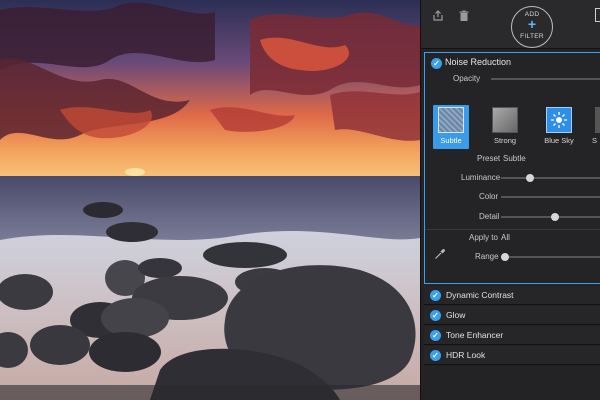 Image resolution: width=600 pixels, height=400 pixels. I want to click on filter-row-hdr-look: ✓ HDR Look, so click(512, 355).